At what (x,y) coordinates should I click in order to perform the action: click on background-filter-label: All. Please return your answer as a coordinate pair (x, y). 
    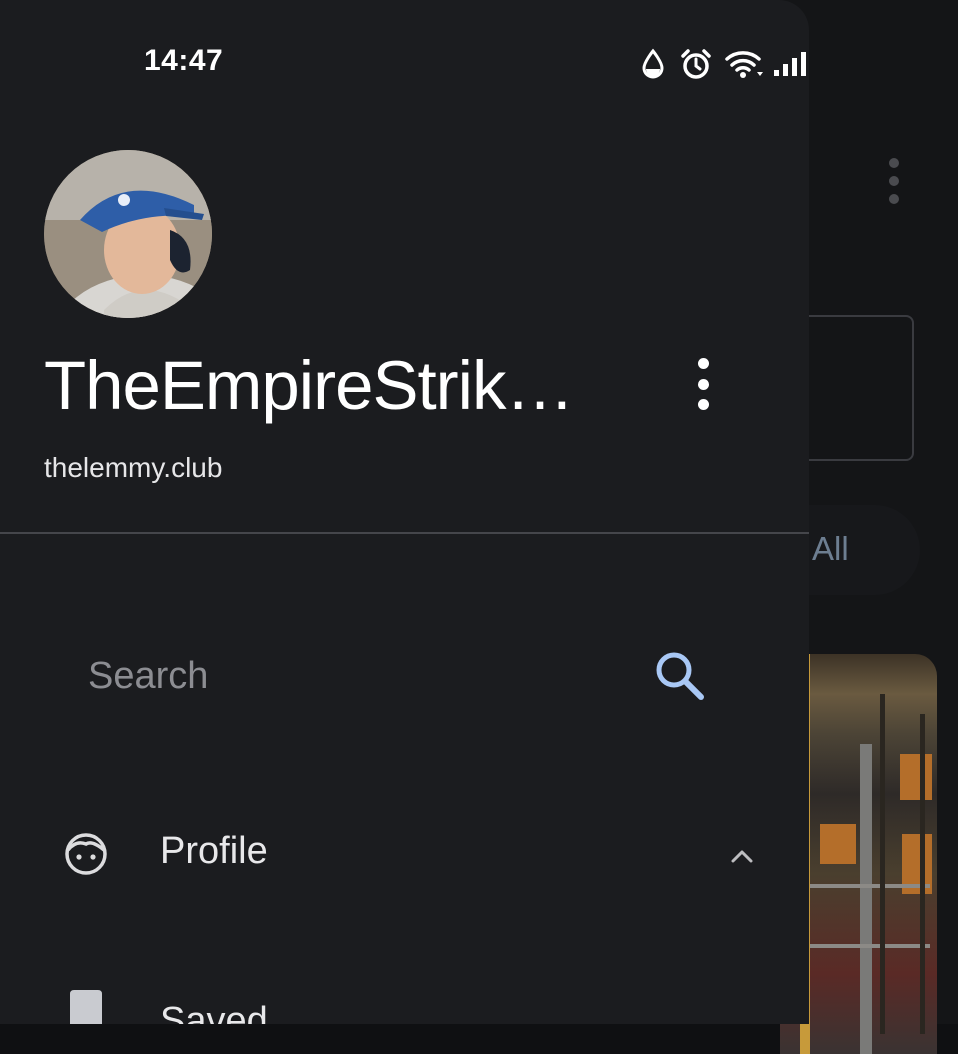
    Looking at the image, I should click on (830, 548).